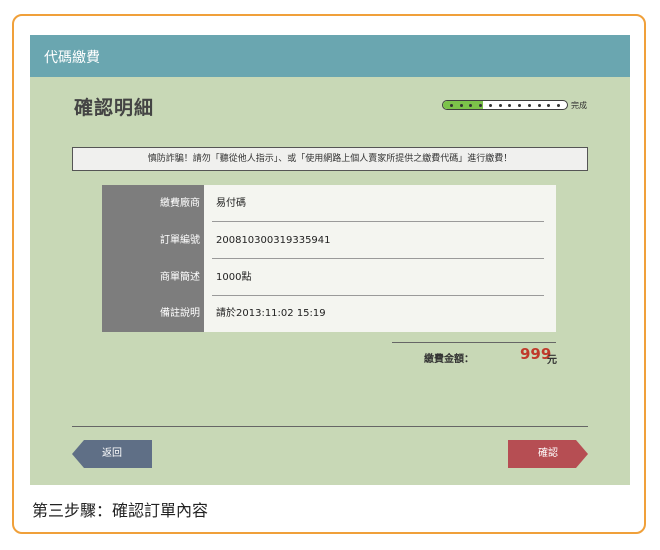 Image resolution: width=660 pixels, height=550 pixels. What do you see at coordinates (231, 203) in the screenshot?
I see `detail-value: 易付碼` at bounding box center [231, 203].